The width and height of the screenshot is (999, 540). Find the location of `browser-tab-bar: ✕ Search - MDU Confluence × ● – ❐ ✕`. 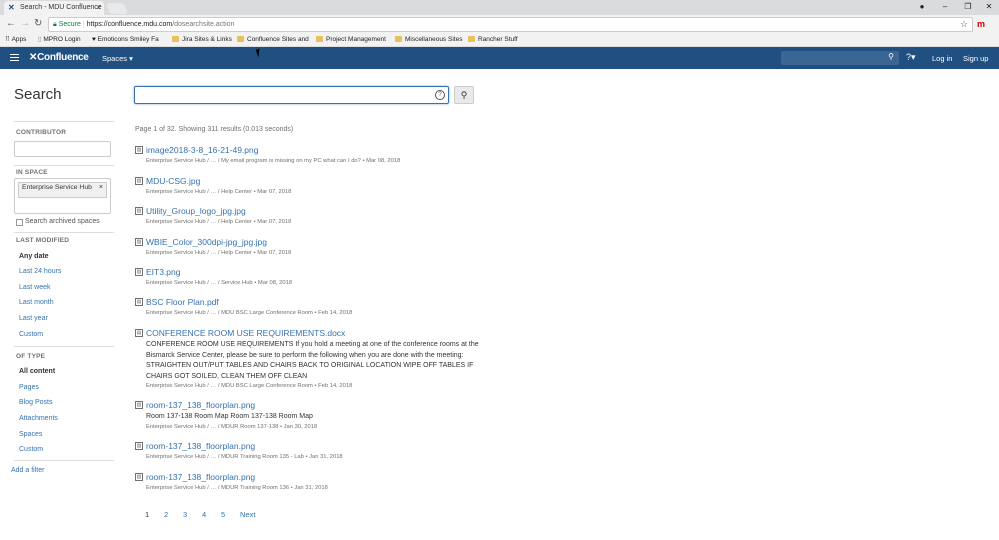

browser-tab-bar: ✕ Search - MDU Confluence × ● – ❐ ✕ is located at coordinates (499, 7).